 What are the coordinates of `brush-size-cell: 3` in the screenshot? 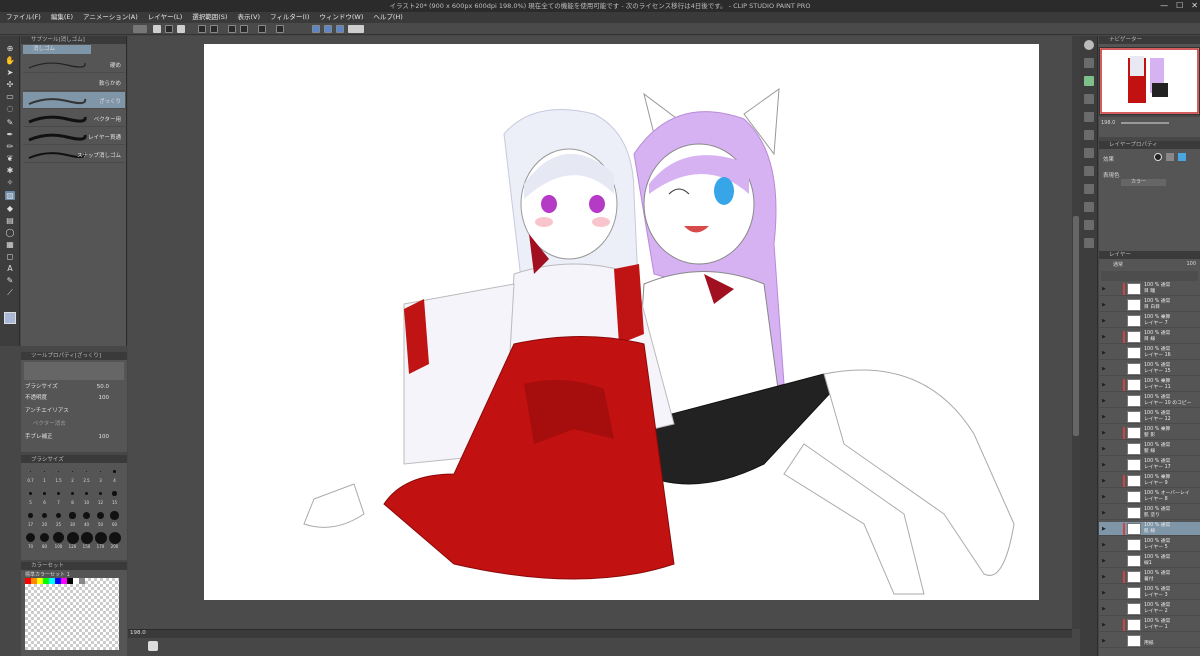 It's located at (100, 474).